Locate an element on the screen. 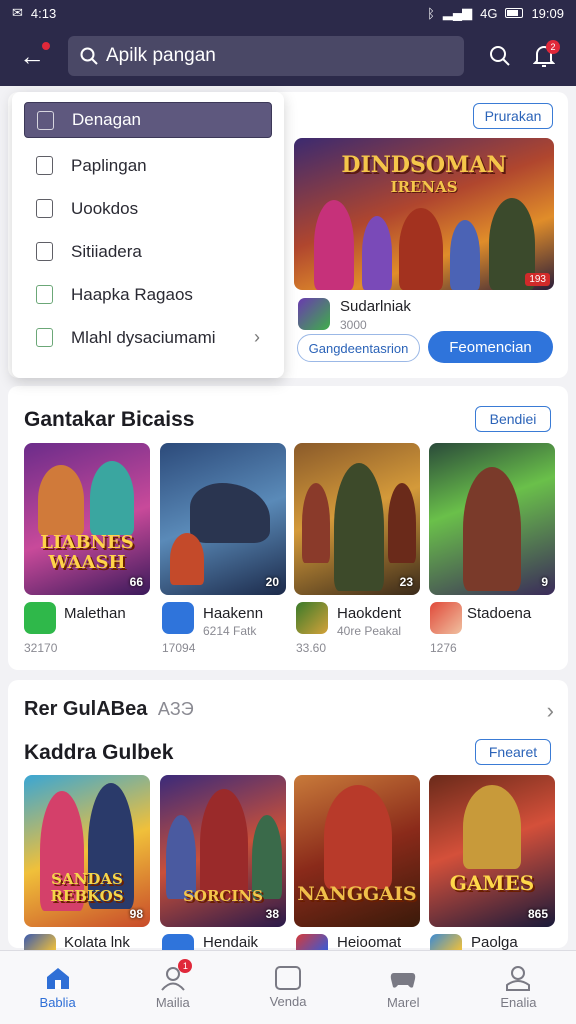 This screenshot has width=576, height=1024. status-left-text: 4:13 is located at coordinates (43, 13).